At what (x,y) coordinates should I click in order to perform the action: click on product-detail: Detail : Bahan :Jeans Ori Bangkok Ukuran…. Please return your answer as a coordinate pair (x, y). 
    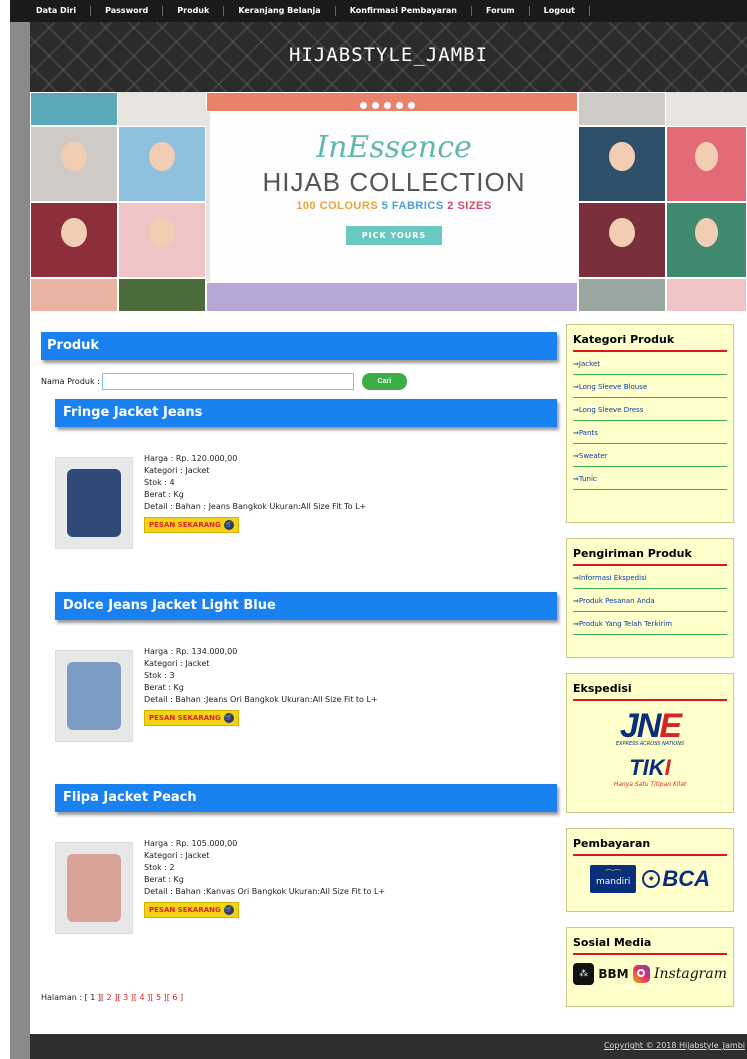
    Looking at the image, I should click on (261, 699).